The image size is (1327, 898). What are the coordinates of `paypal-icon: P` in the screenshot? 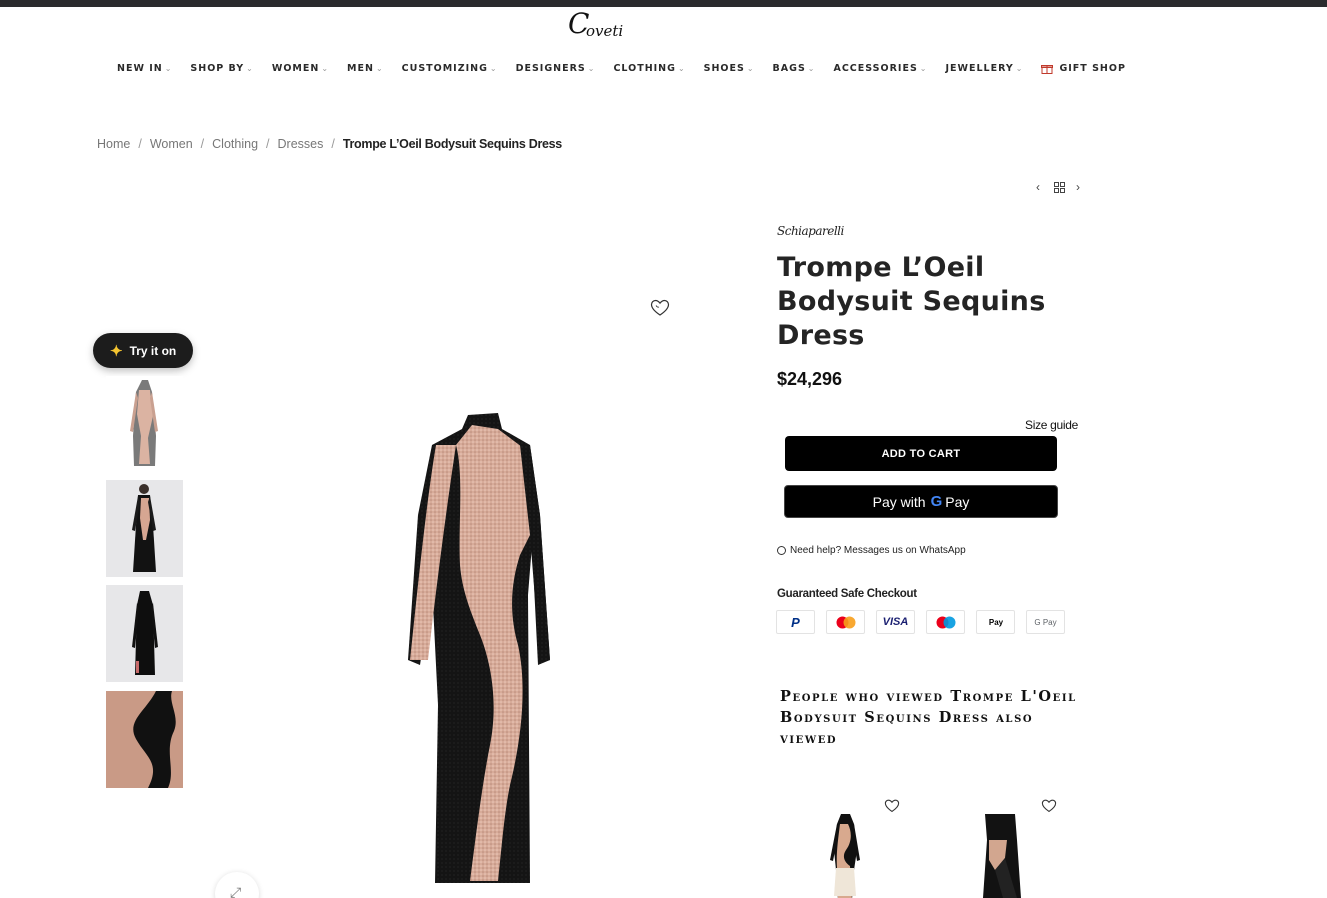 It's located at (795, 622).